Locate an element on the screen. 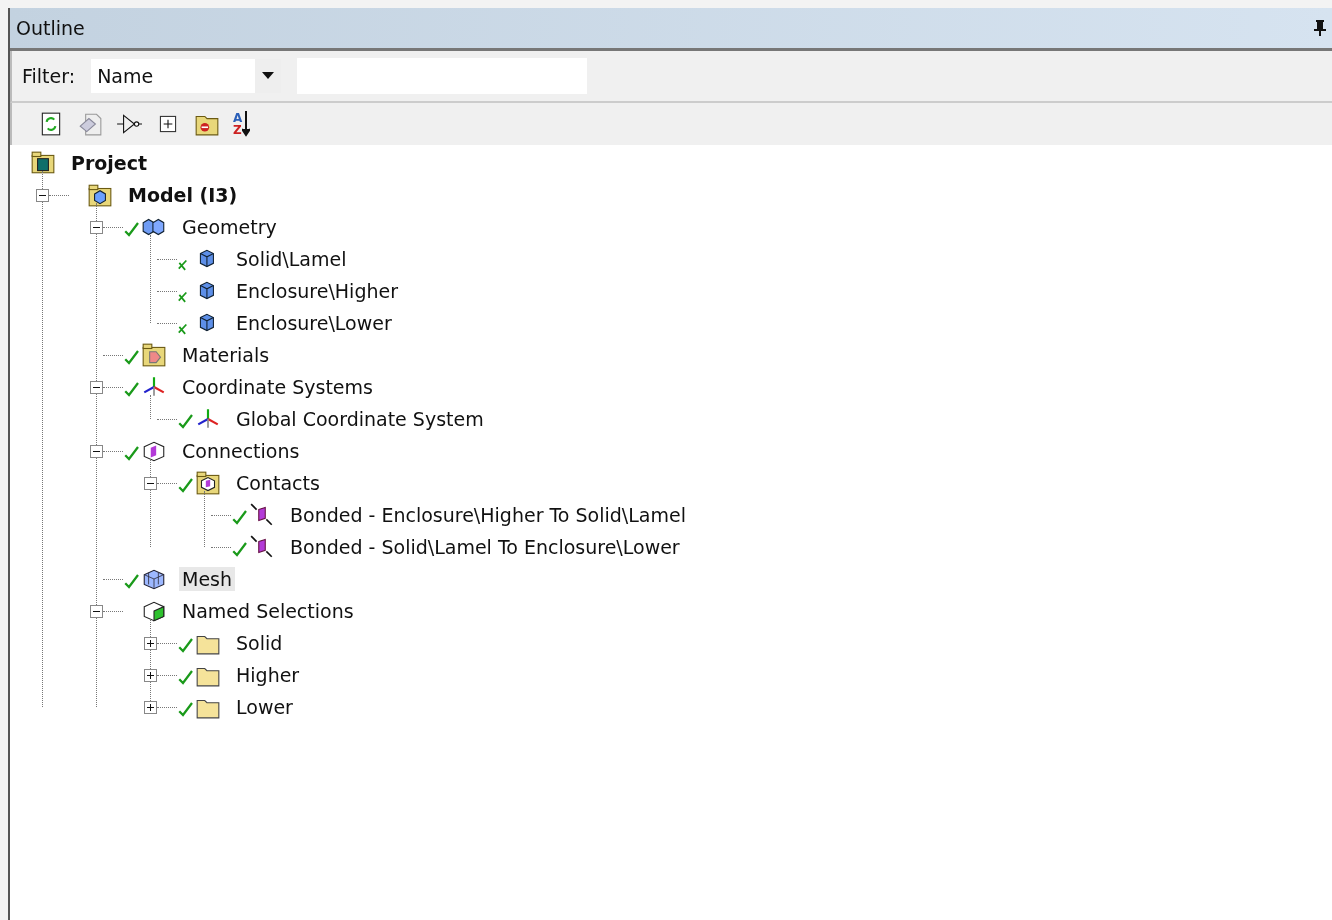  tree-item: Solid\Lamel is located at coordinates (291, 259).